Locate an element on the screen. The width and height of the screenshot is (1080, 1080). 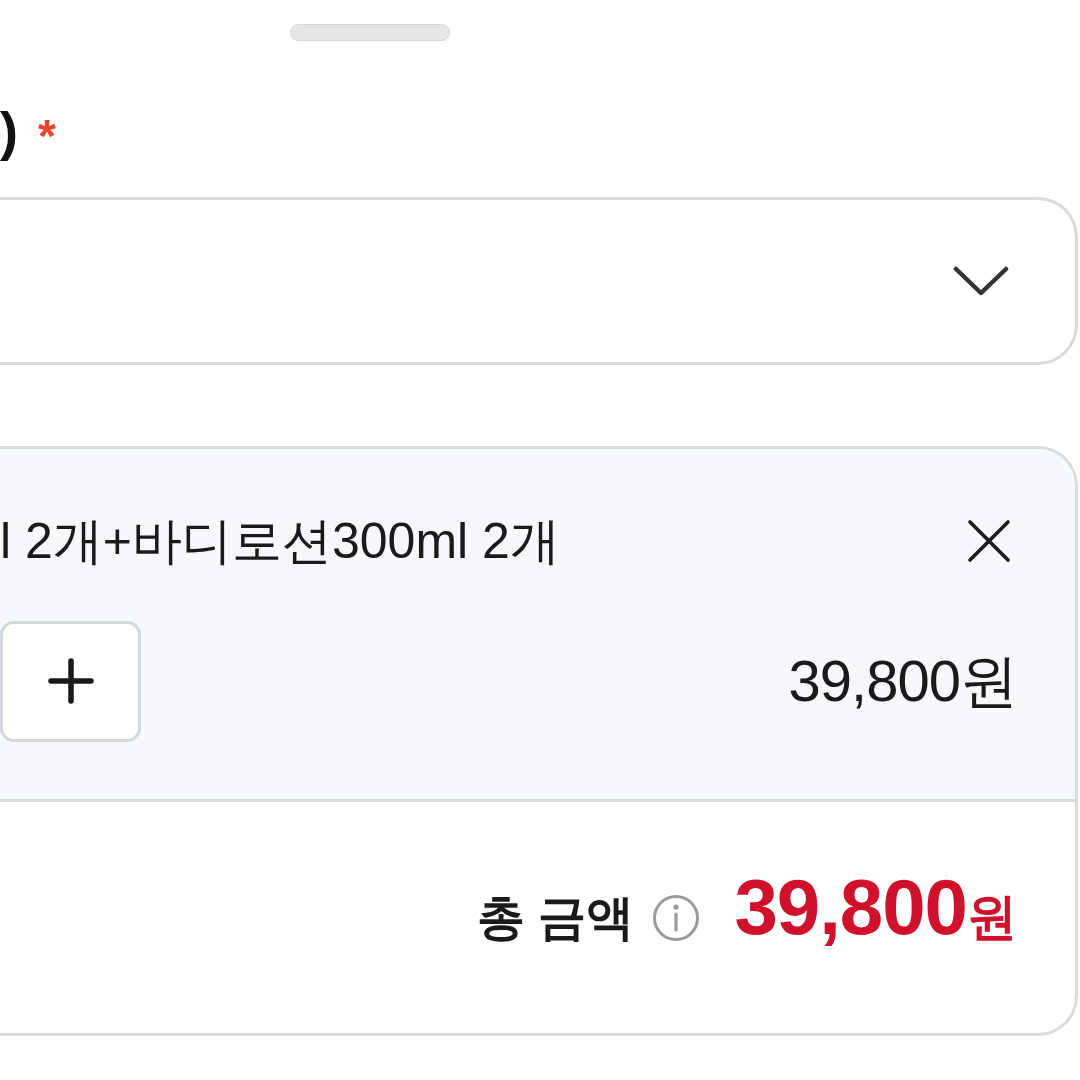
required-mark: * is located at coordinates (47, 132).